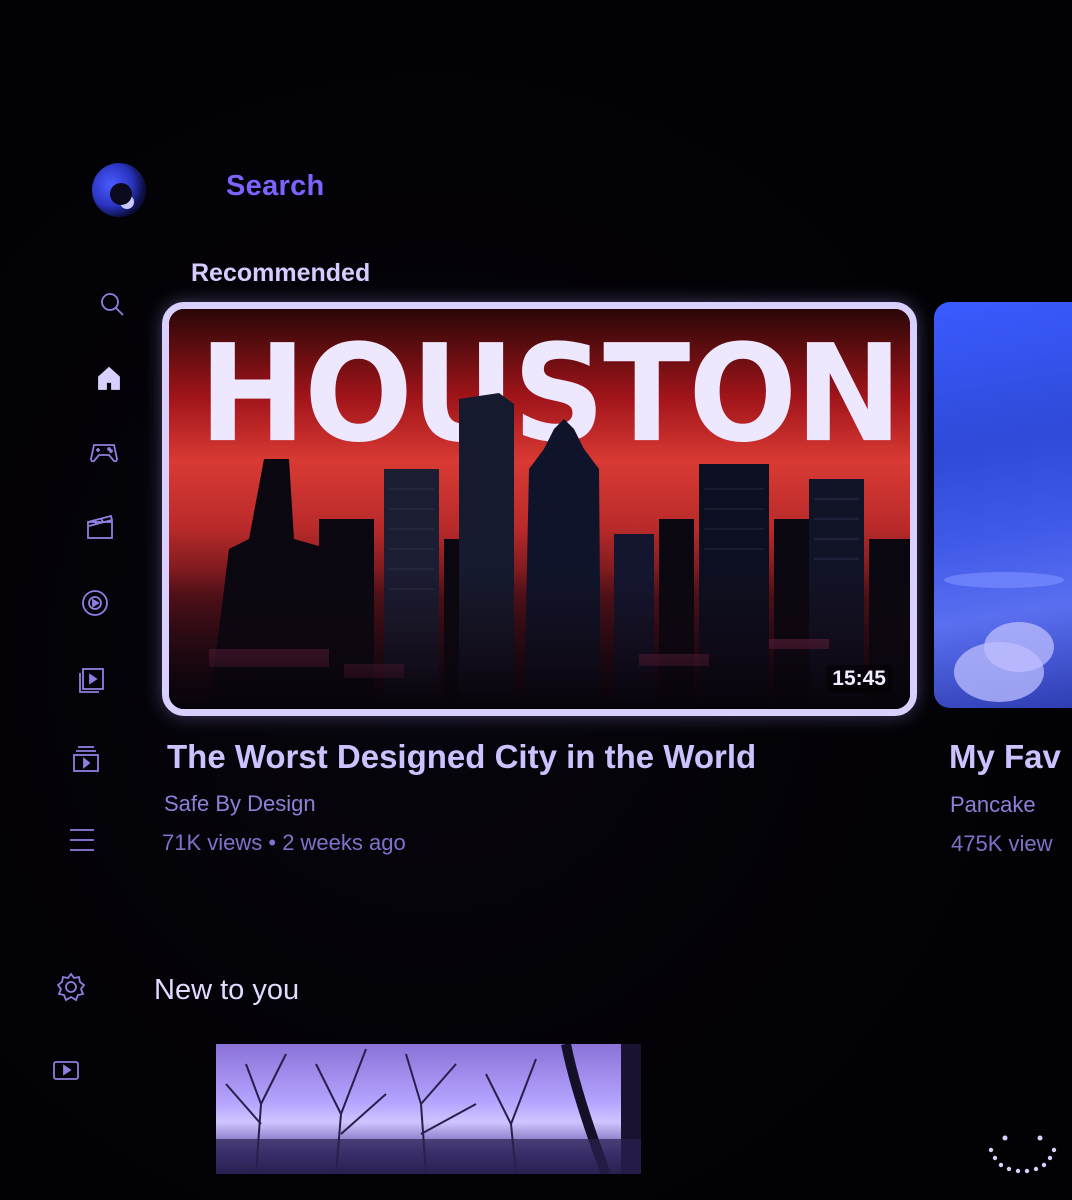  I want to click on video-duration-badge: 15:45, so click(859, 679).